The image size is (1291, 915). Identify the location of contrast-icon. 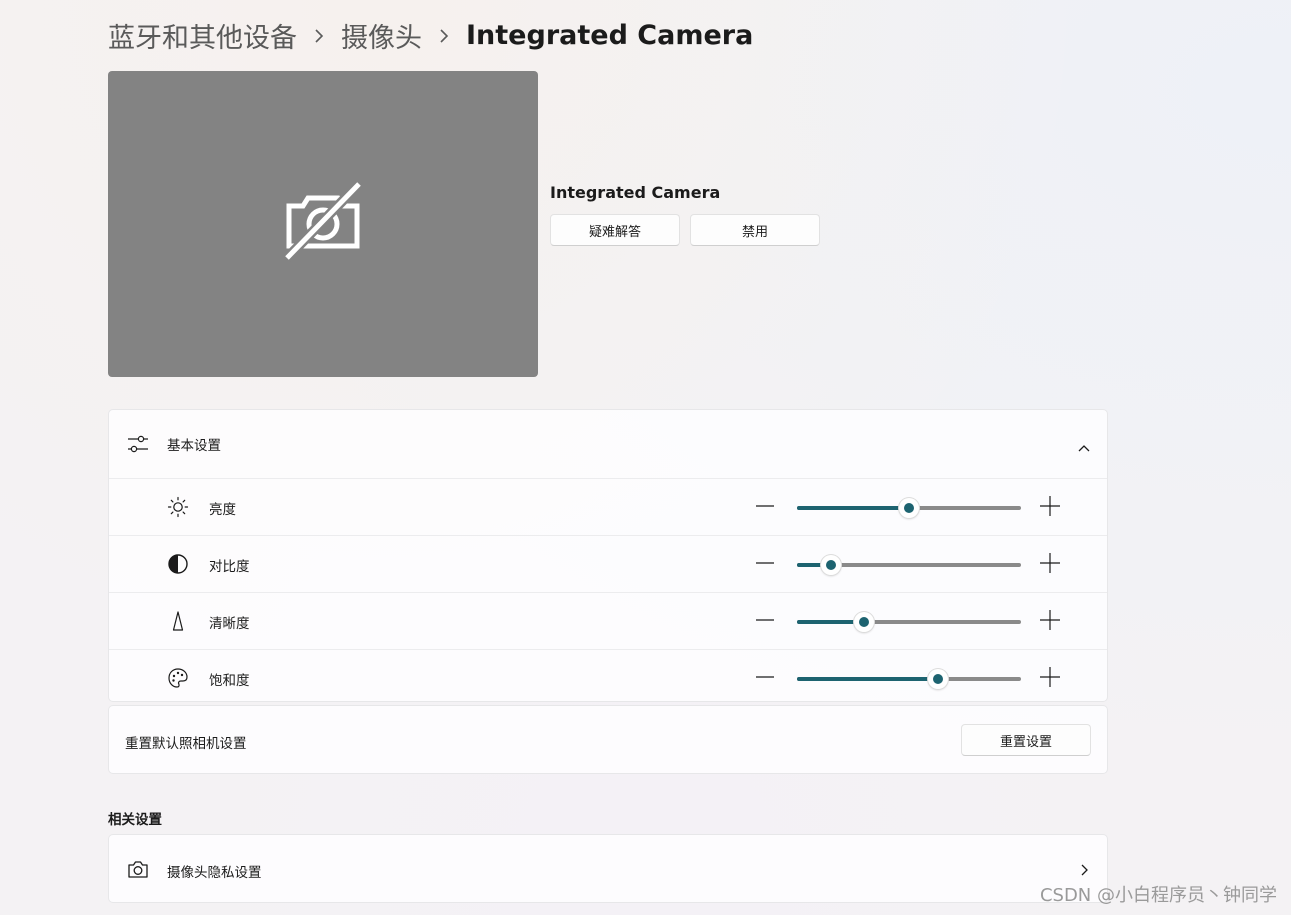
(178, 564).